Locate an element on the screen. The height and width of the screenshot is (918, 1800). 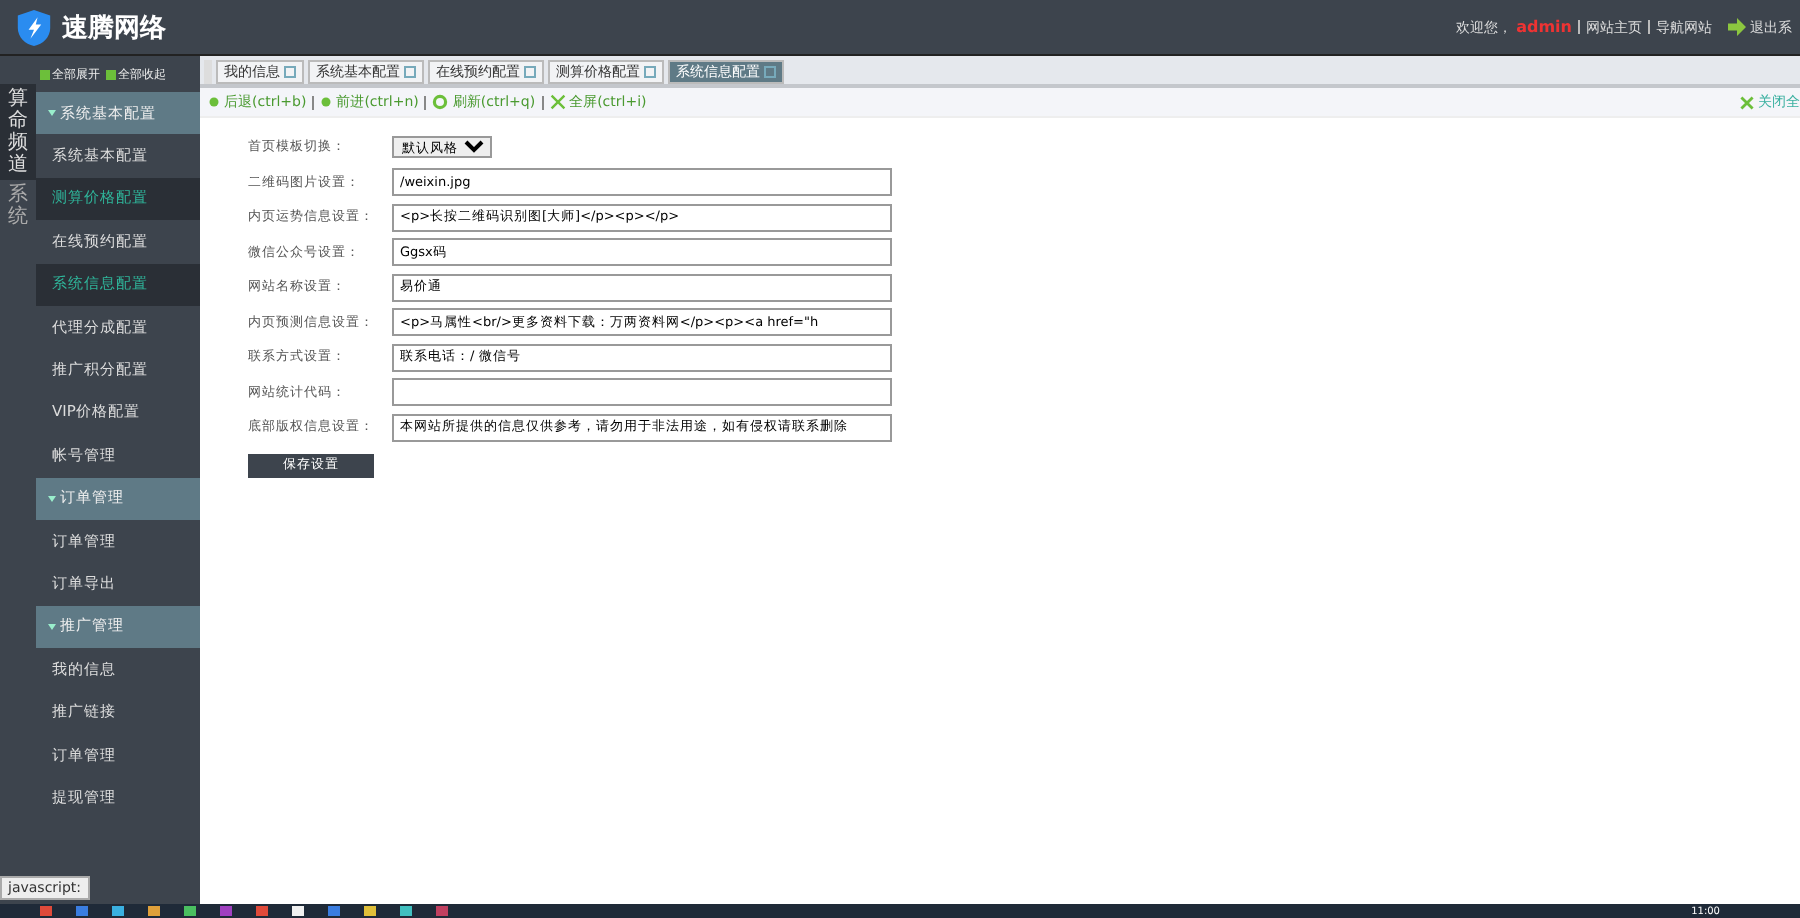
logo-text: 速腾网络 is located at coordinates (114, 28).